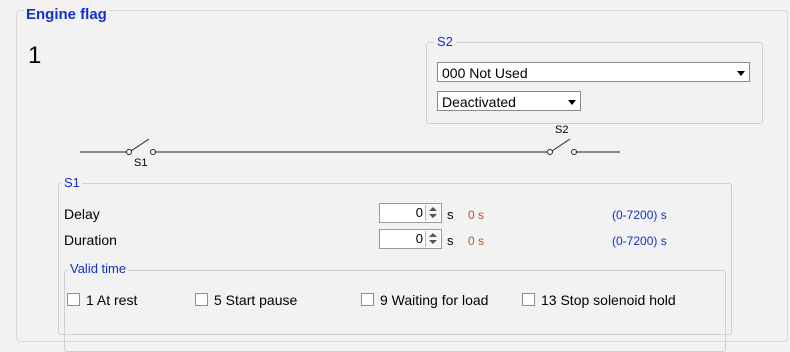 This screenshot has height=352, width=790. I want to click on s2-mode-value: Deactivated, so click(479, 102).